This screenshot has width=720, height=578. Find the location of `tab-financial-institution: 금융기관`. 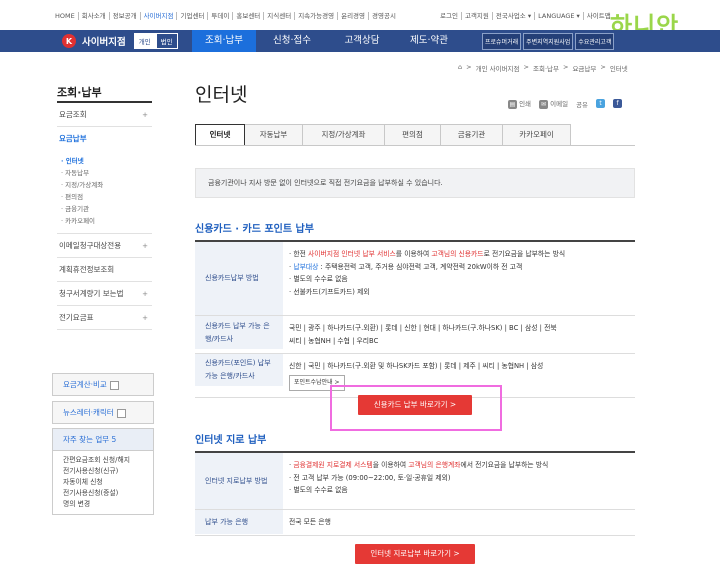

tab-financial-institution: 금융기관 is located at coordinates (472, 135).